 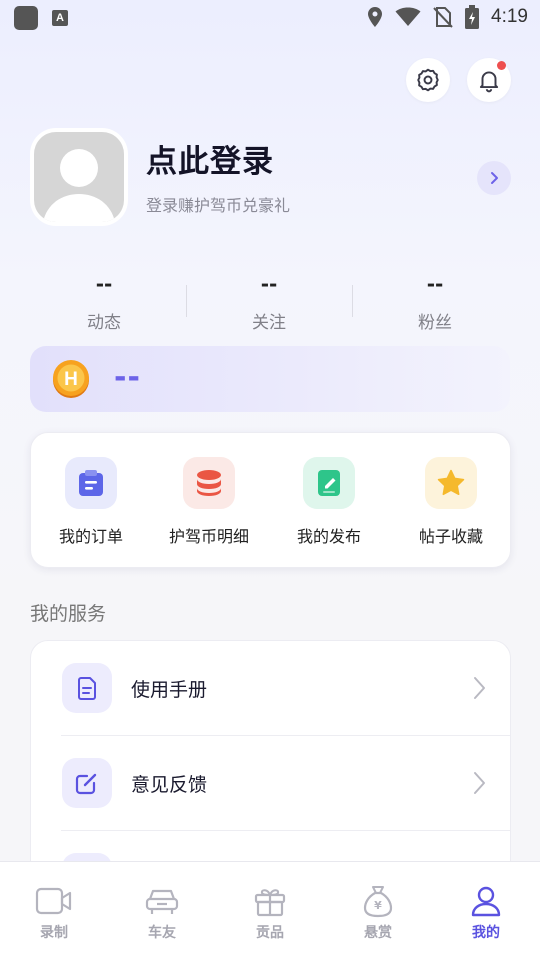 What do you see at coordinates (270, 688) in the screenshot?
I see `service-item-manual: 使用手册` at bounding box center [270, 688].